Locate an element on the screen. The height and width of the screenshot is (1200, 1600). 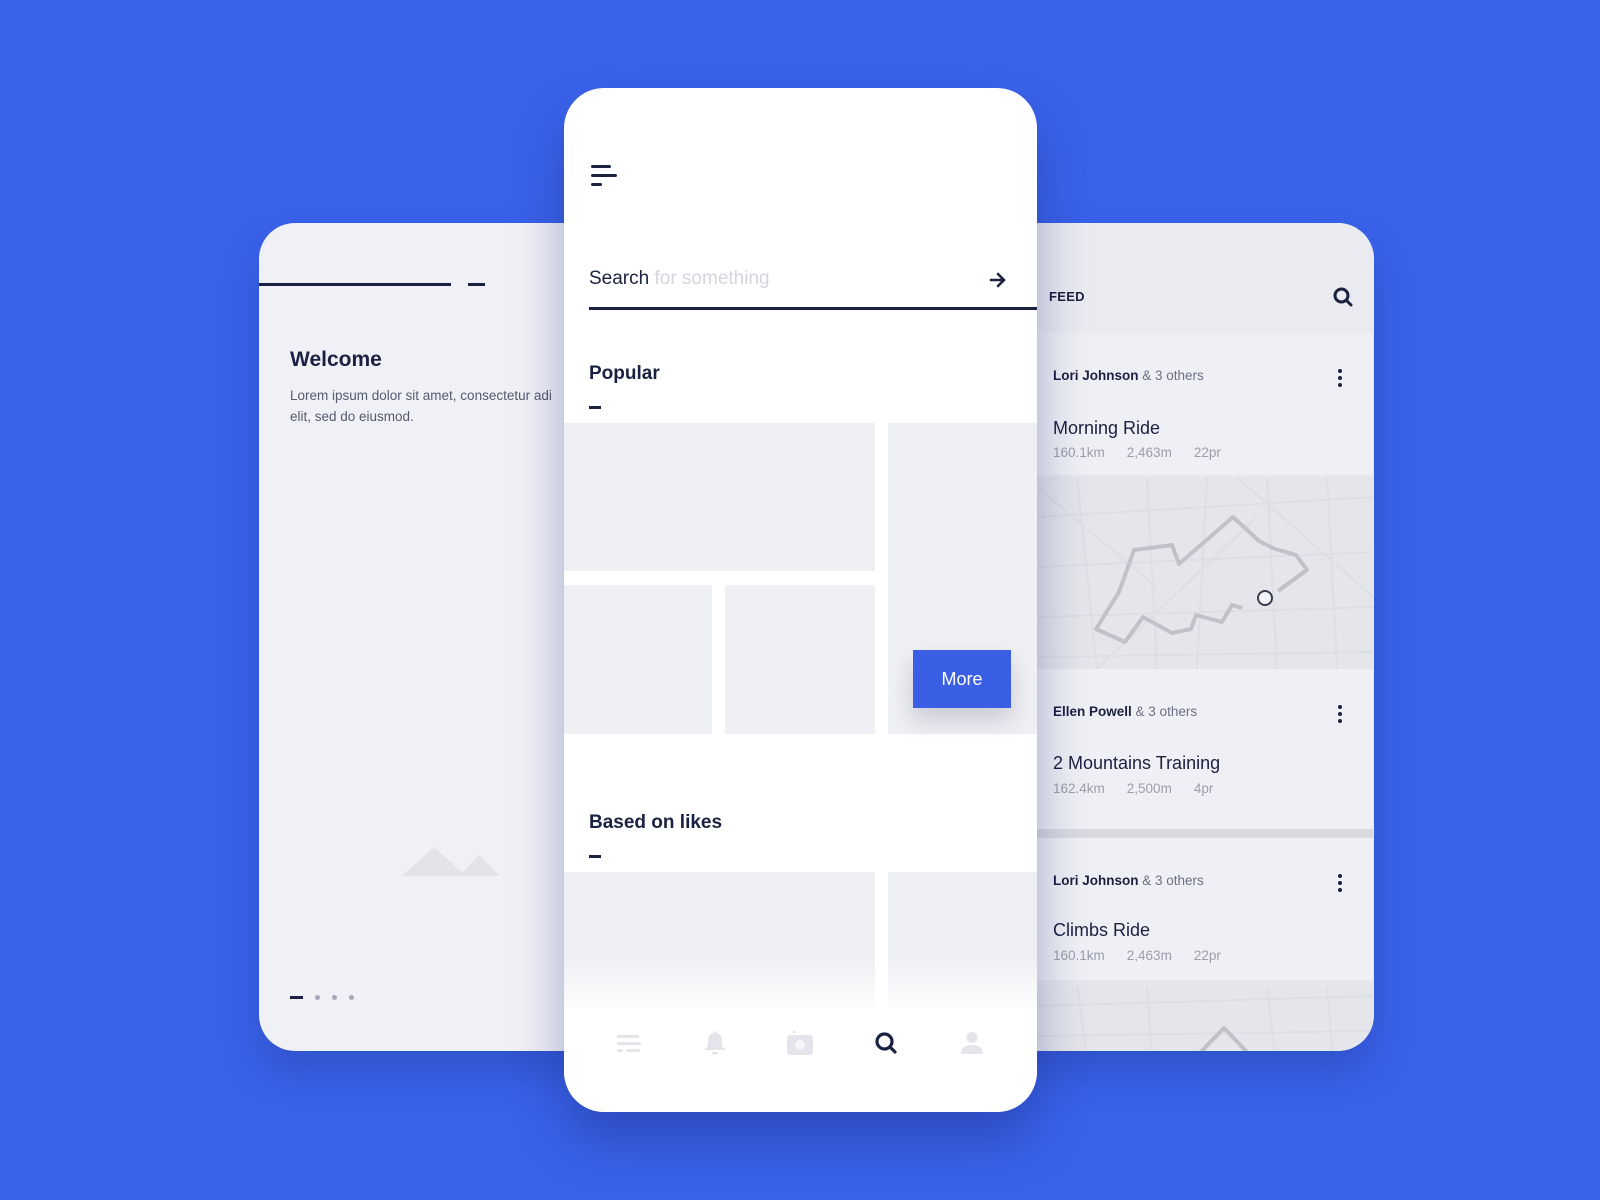
user-icon is located at coordinates (972, 1043).